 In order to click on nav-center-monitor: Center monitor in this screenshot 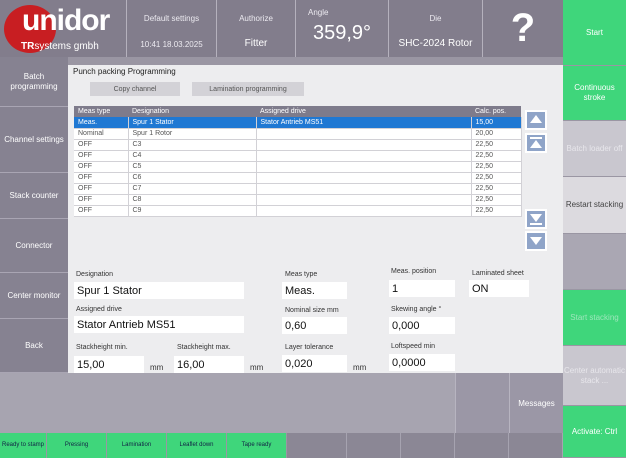, I will do `click(34, 296)`.